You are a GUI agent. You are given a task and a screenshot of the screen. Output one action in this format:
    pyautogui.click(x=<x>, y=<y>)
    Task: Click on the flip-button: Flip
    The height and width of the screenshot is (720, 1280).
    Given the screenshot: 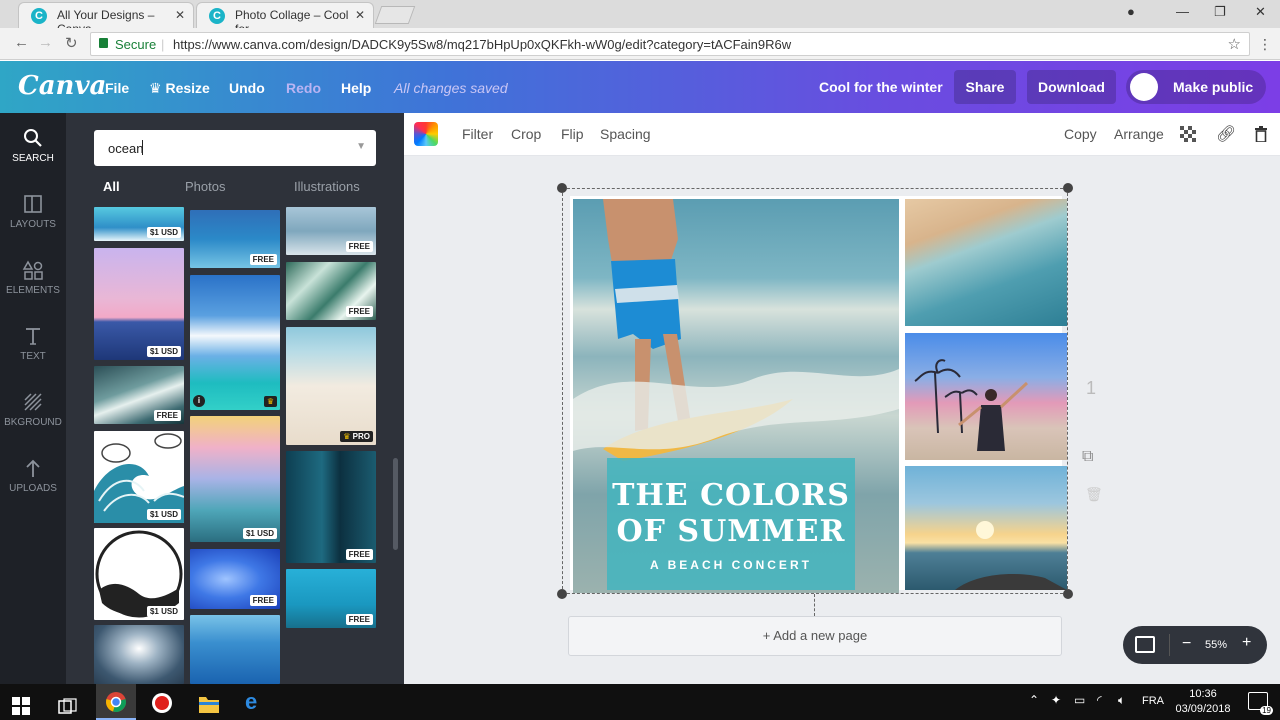 What is the action you would take?
    pyautogui.click(x=572, y=134)
    